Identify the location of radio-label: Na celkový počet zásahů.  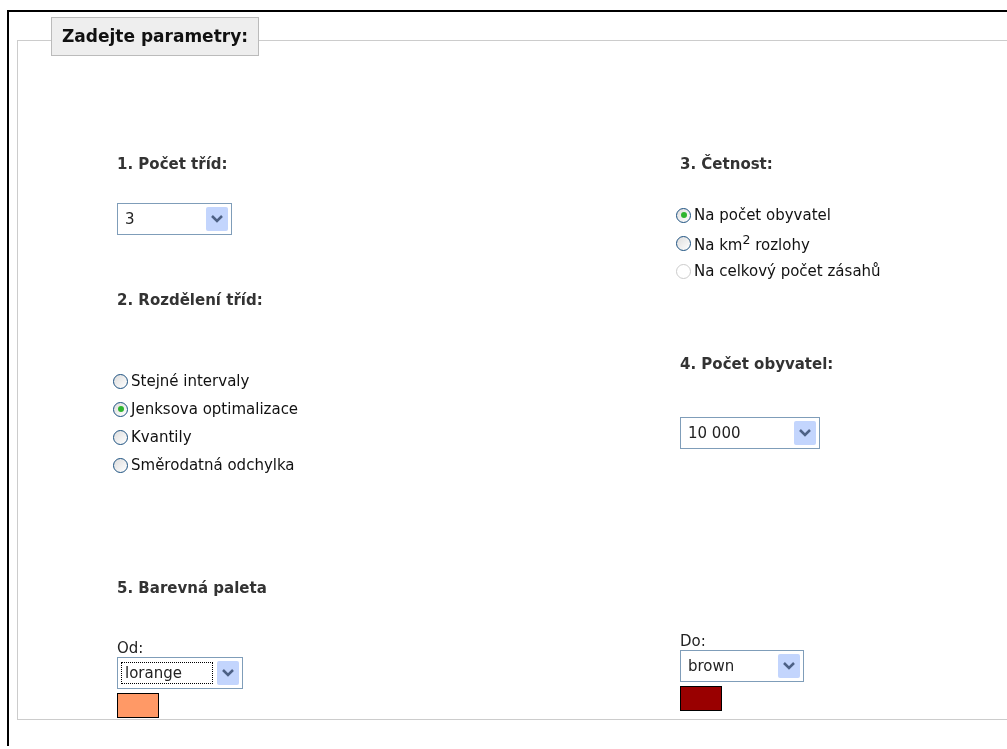
(787, 271).